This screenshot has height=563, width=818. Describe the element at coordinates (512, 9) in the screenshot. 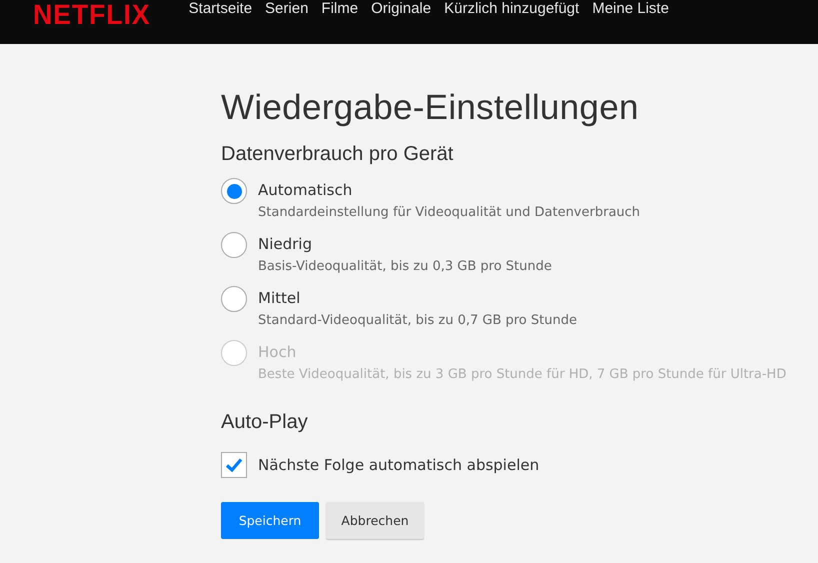

I see `nav-link: Kürzlich hinzugefügt` at that location.